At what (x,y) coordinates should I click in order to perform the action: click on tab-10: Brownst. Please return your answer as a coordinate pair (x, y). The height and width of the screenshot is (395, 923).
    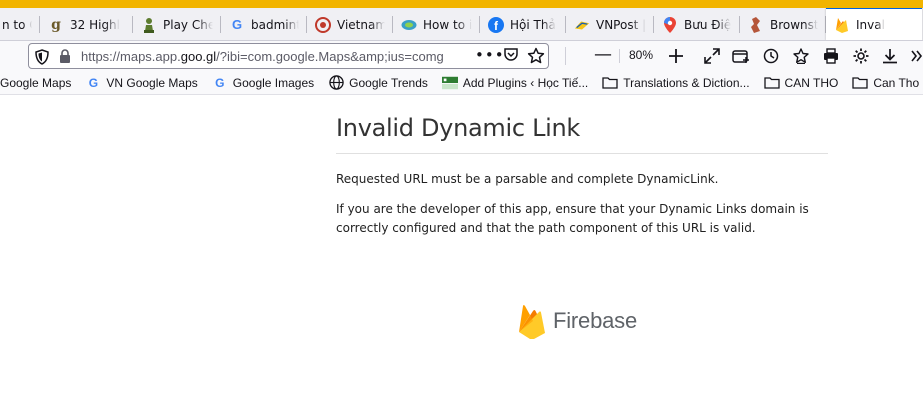
    Looking at the image, I should click on (783, 24).